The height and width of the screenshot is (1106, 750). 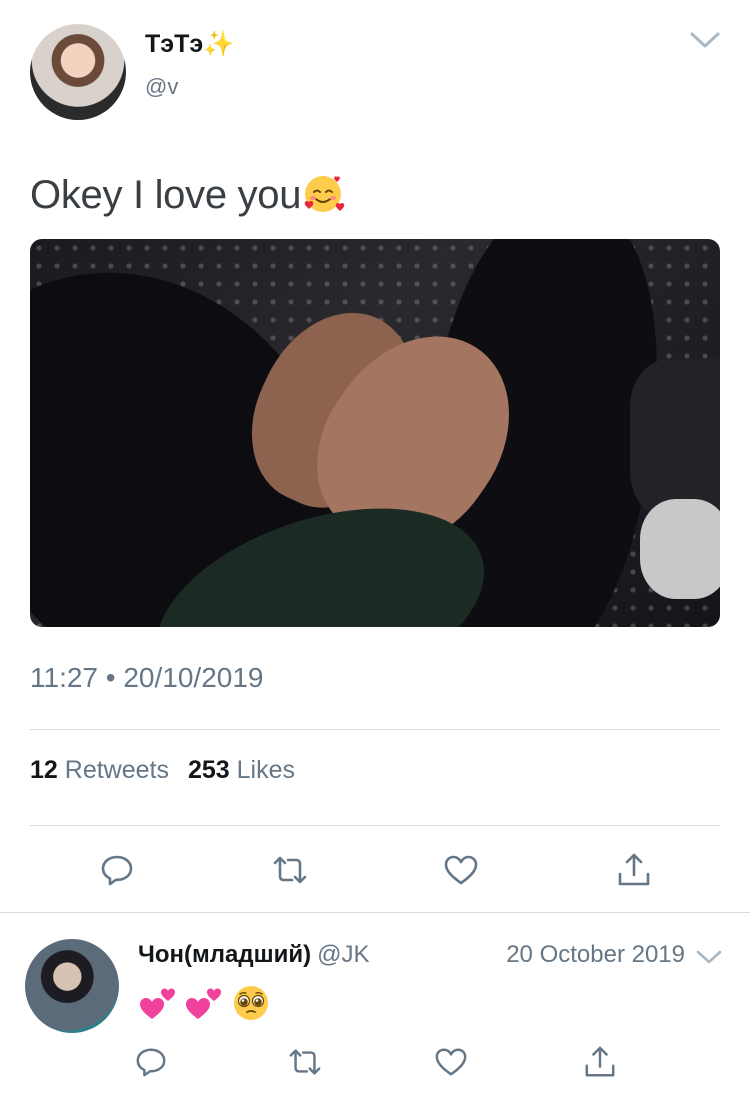 I want to click on retweets-count: 12, so click(x=44, y=770).